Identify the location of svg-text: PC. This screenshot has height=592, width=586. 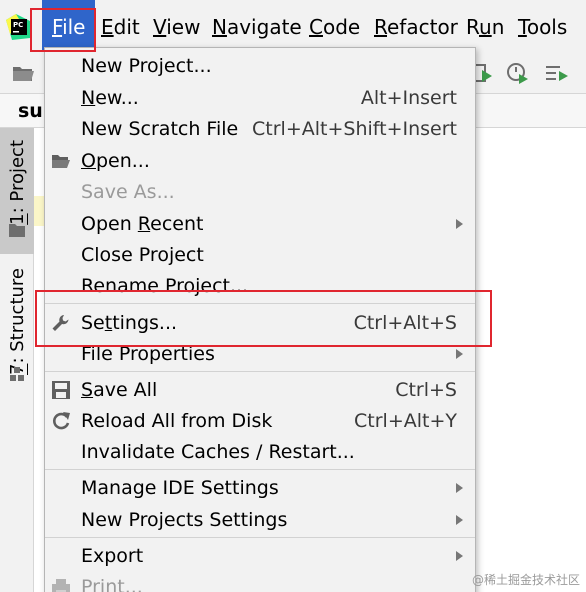
(18, 25).